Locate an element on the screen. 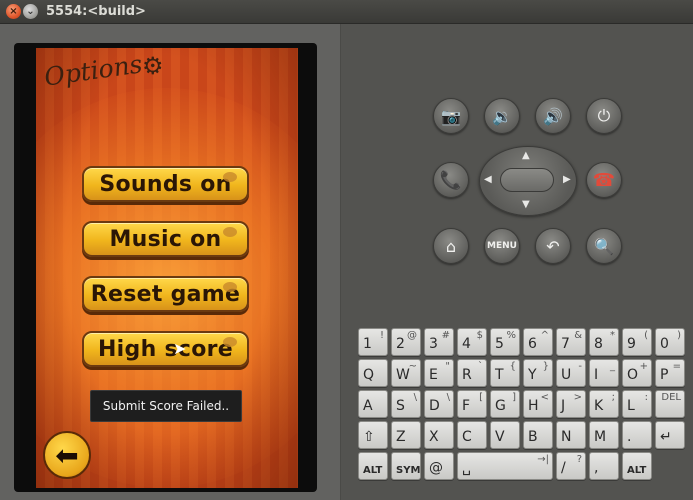 This screenshot has height=500, width=693. key-,: , is located at coordinates (604, 466).